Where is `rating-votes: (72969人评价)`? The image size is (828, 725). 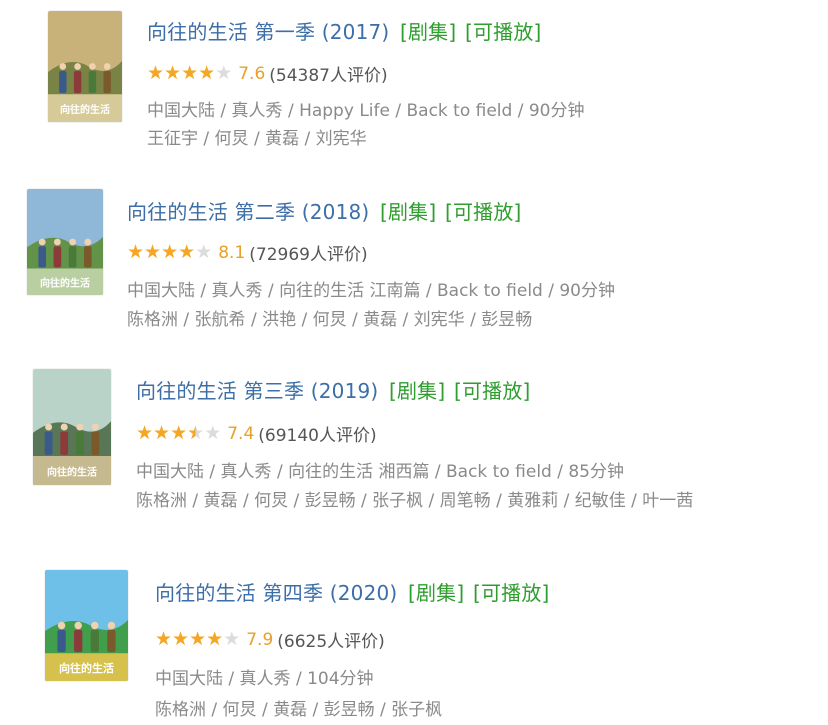 rating-votes: (72969人评价) is located at coordinates (308, 255).